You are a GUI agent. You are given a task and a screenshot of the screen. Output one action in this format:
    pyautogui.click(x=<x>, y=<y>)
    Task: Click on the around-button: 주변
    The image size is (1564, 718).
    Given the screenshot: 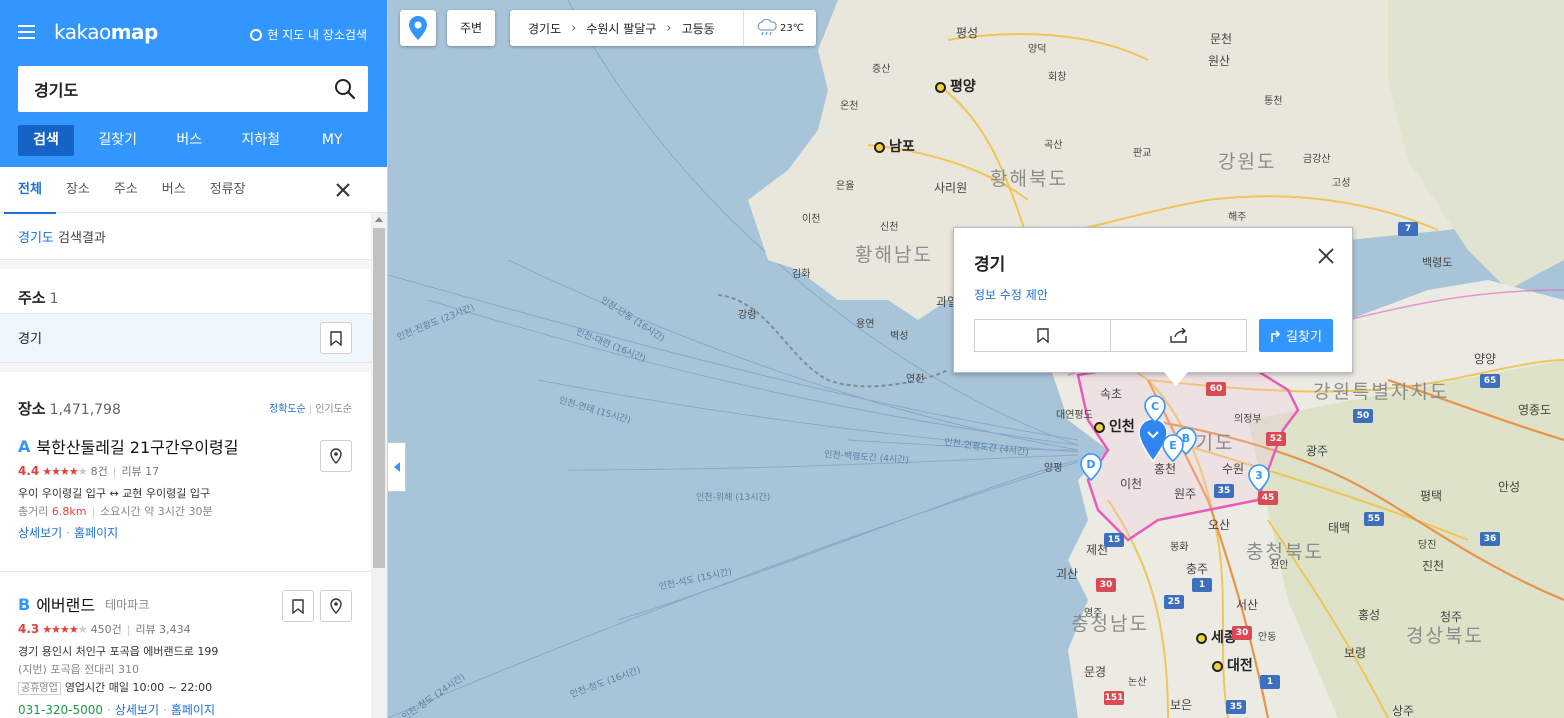 What is the action you would take?
    pyautogui.click(x=471, y=28)
    